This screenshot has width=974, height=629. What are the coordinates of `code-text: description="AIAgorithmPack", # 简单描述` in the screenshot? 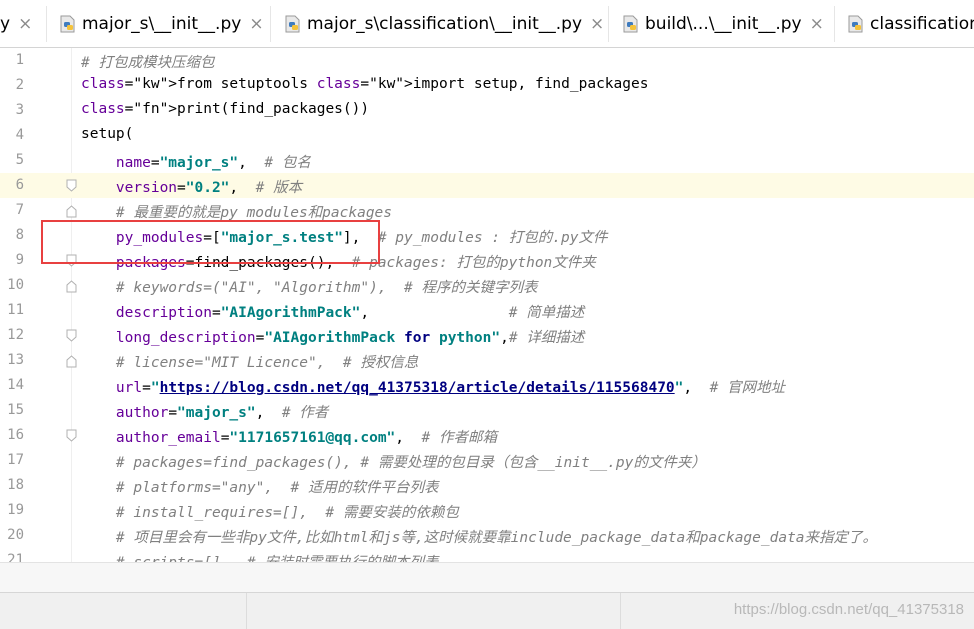 It's located at (350, 313).